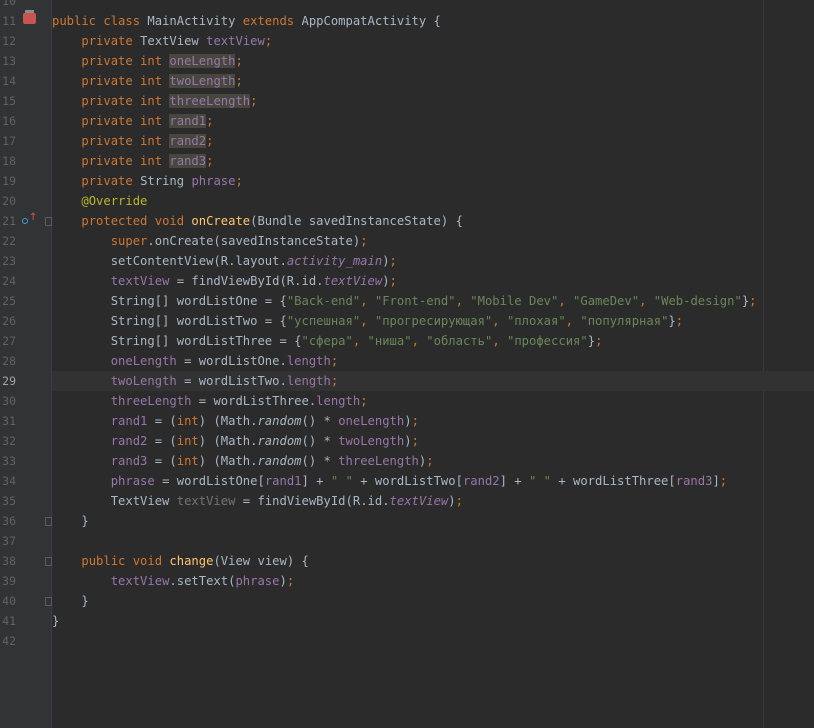 The image size is (814, 728). Describe the element at coordinates (8, 601) in the screenshot. I see `line-number: 40` at that location.